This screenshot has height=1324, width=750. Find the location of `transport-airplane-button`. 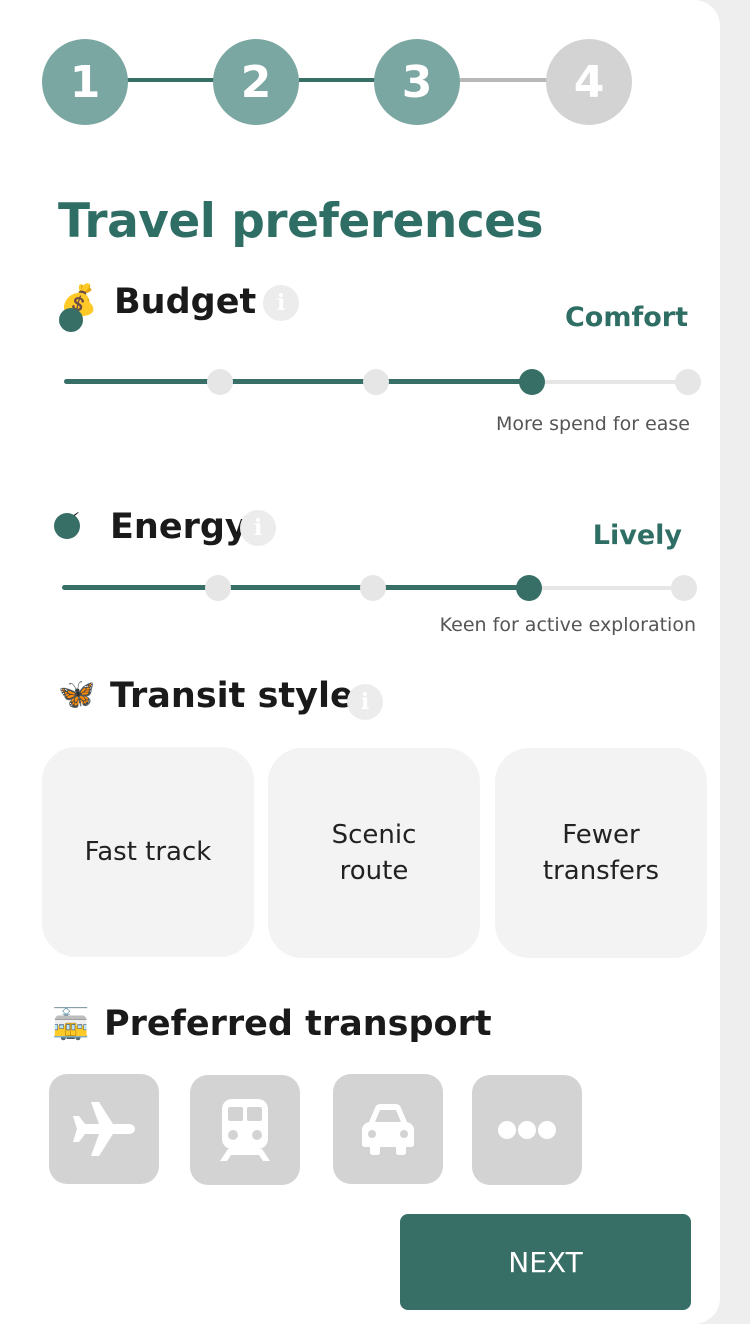

transport-airplane-button is located at coordinates (104, 1129).